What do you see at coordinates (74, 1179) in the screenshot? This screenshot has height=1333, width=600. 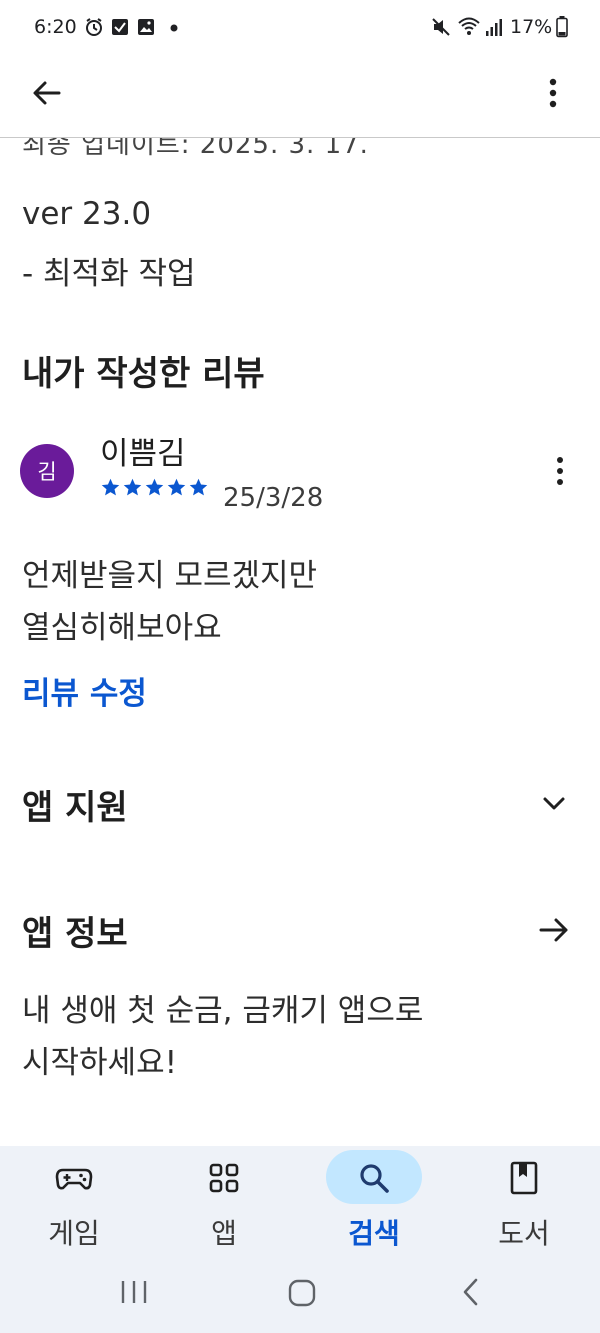 I see `gamepad-icon` at bounding box center [74, 1179].